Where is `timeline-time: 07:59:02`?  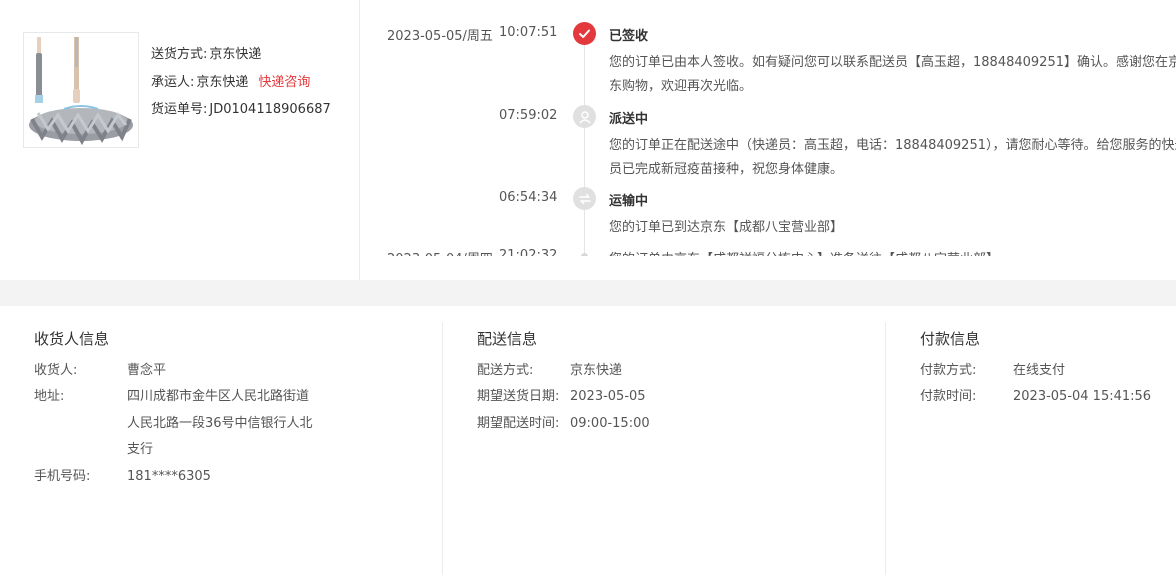 timeline-time: 07:59:02 is located at coordinates (528, 115).